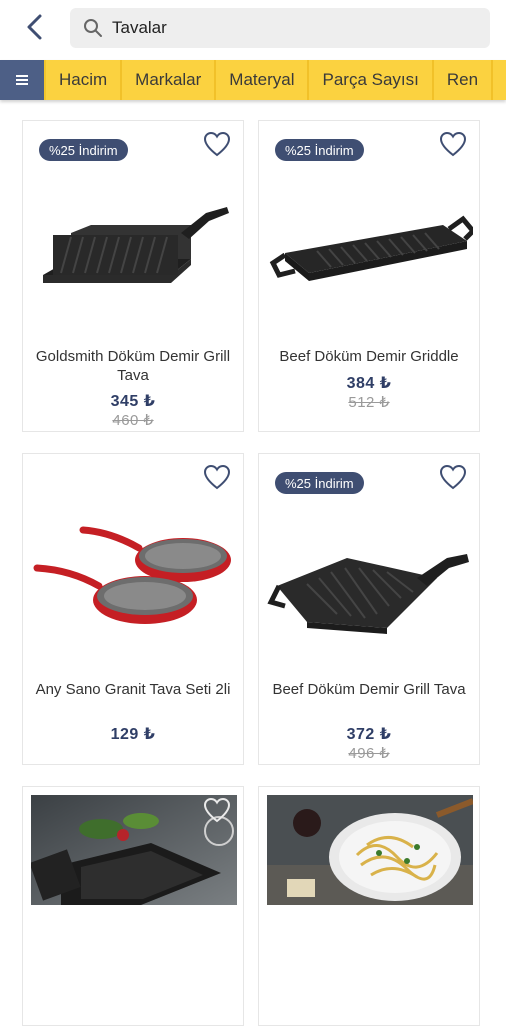 The height and width of the screenshot is (1026, 506). I want to click on filter-menu-button, so click(23, 80).